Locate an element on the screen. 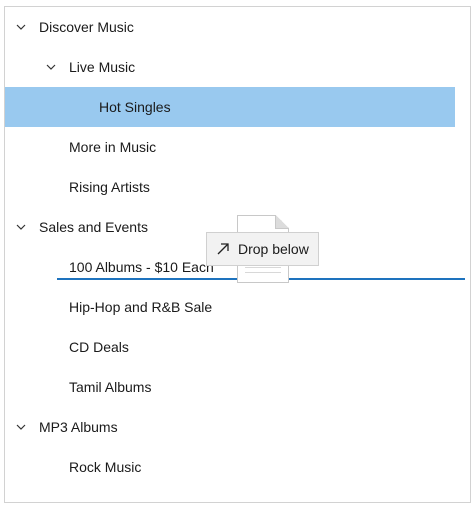 Image resolution: width=475 pixels, height=510 pixels. tree-node-mp3-albums: MP3 Albums is located at coordinates (237, 427).